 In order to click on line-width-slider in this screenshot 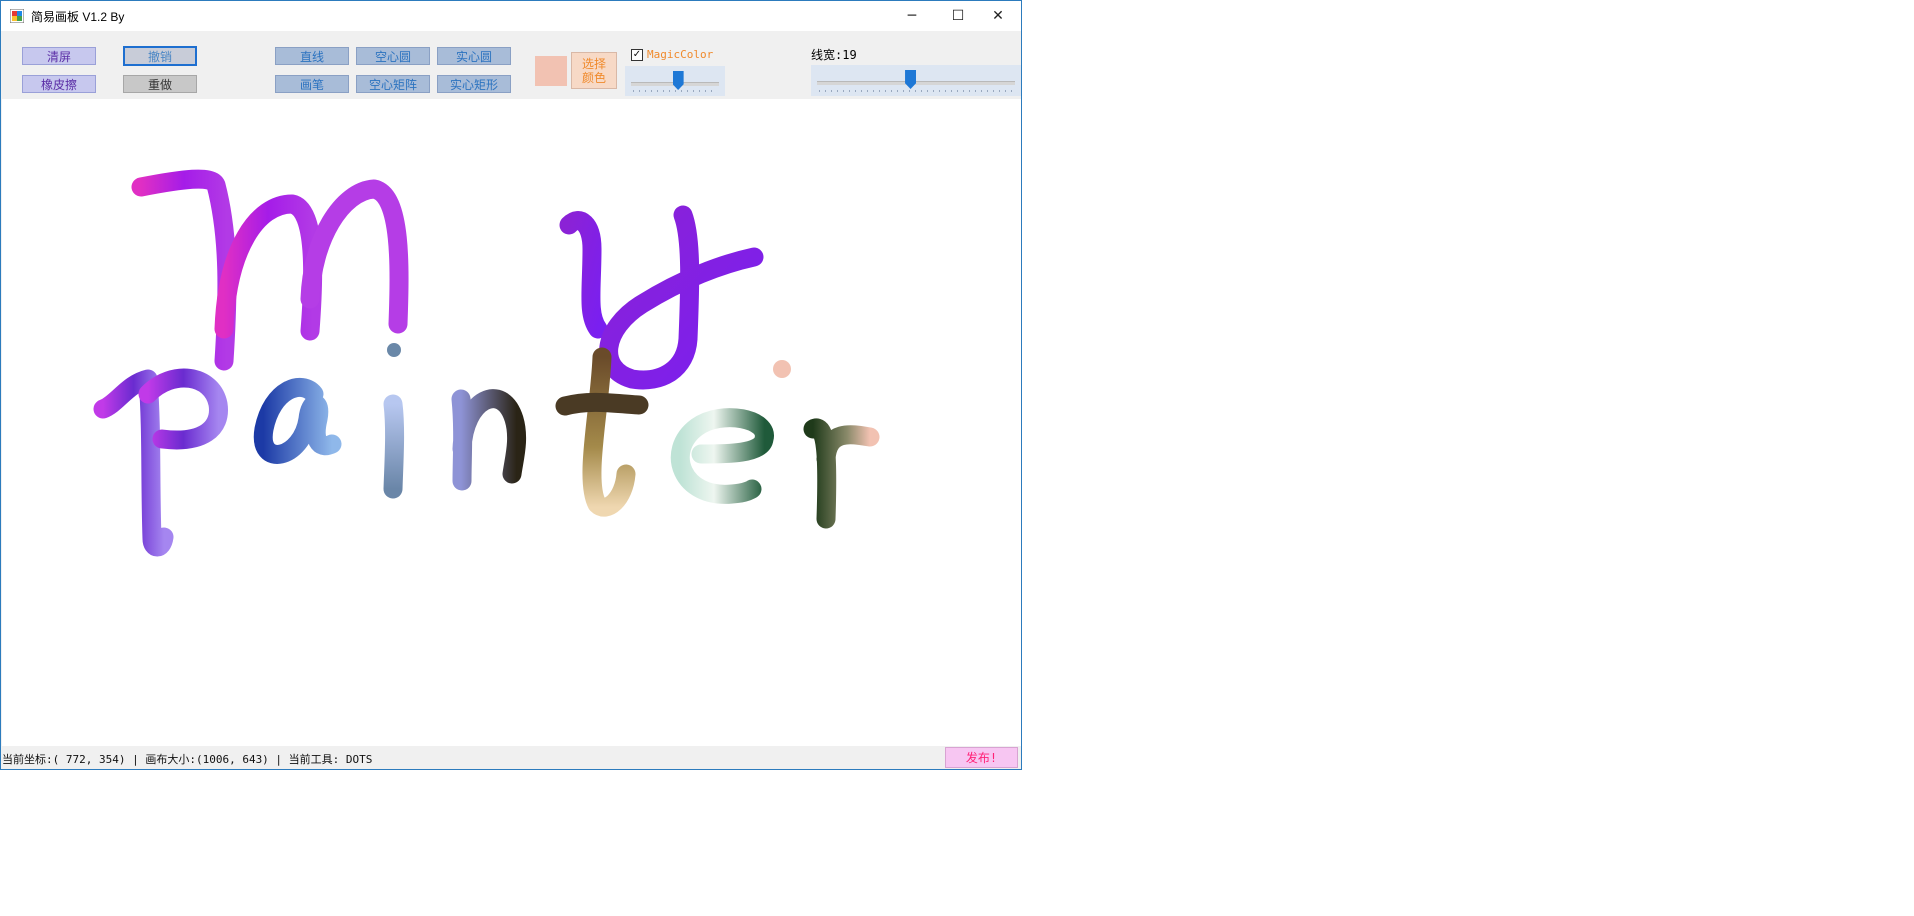, I will do `click(916, 80)`.